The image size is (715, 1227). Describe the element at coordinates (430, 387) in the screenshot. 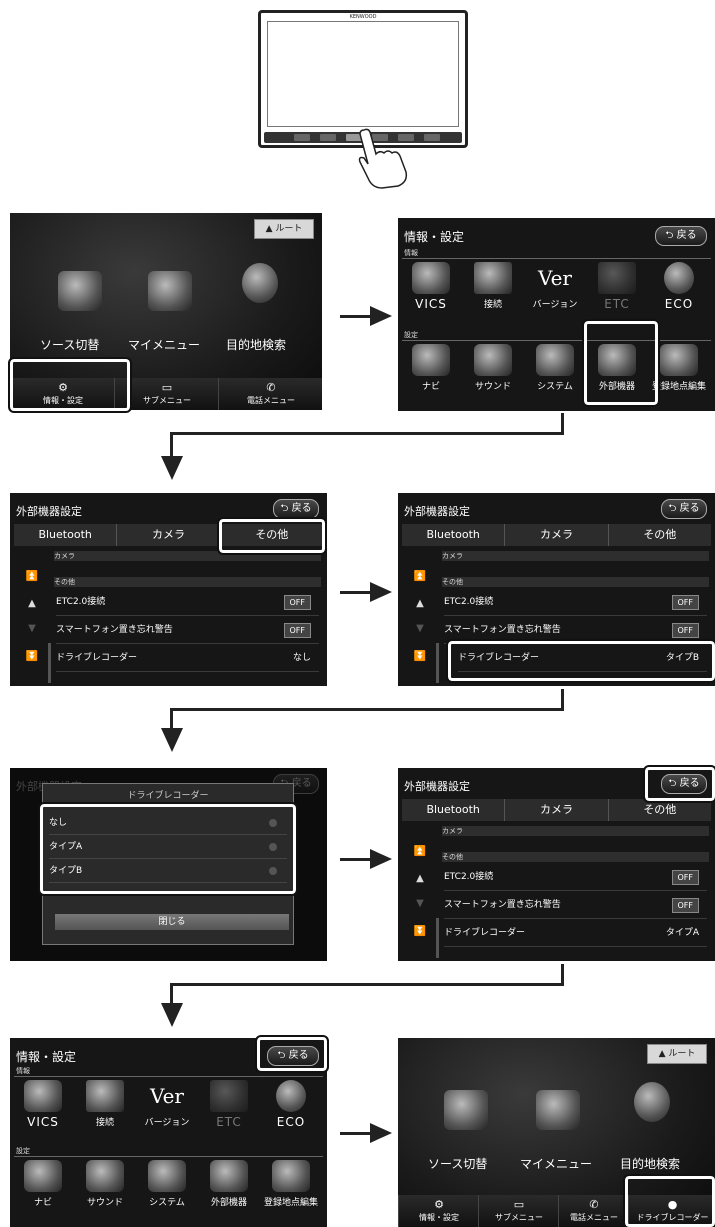

I see `navi-label: ナビ` at that location.